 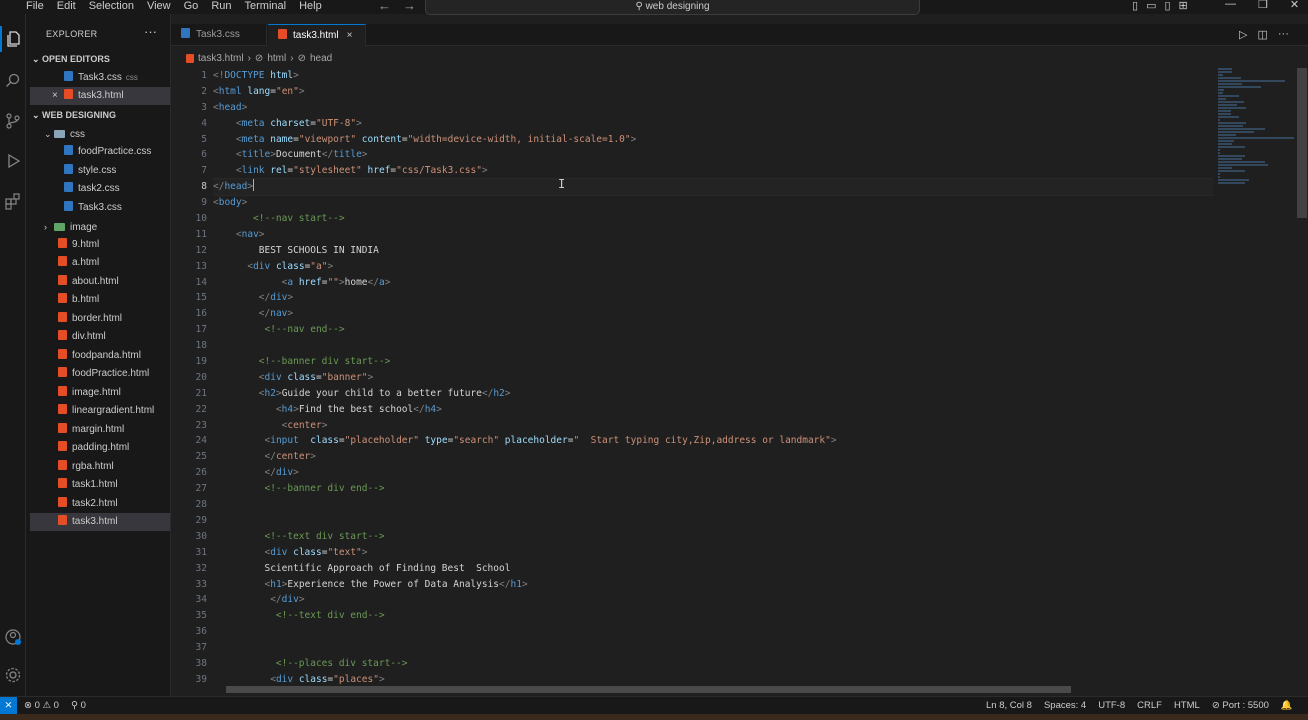 I want to click on vertical-scrollbar, so click(x=1302, y=382).